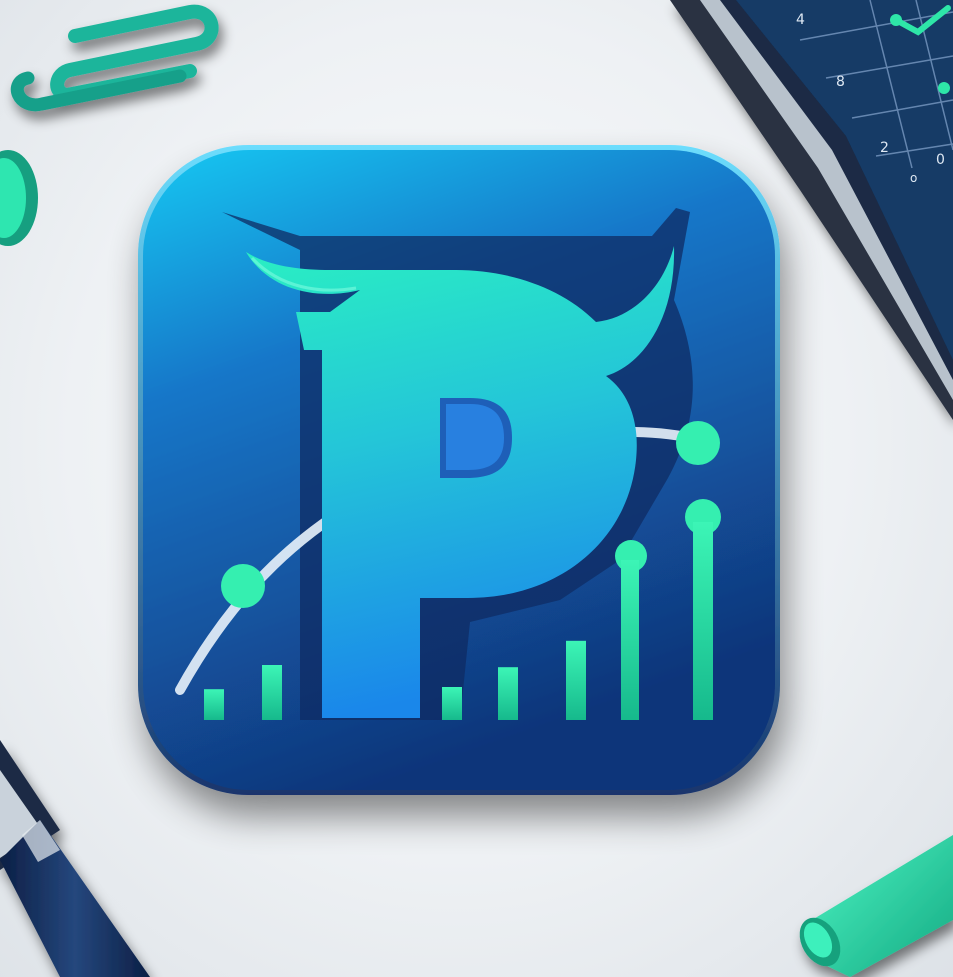 This screenshot has width=953, height=977. I want to click on paperclip-icon, so click(114, 58).